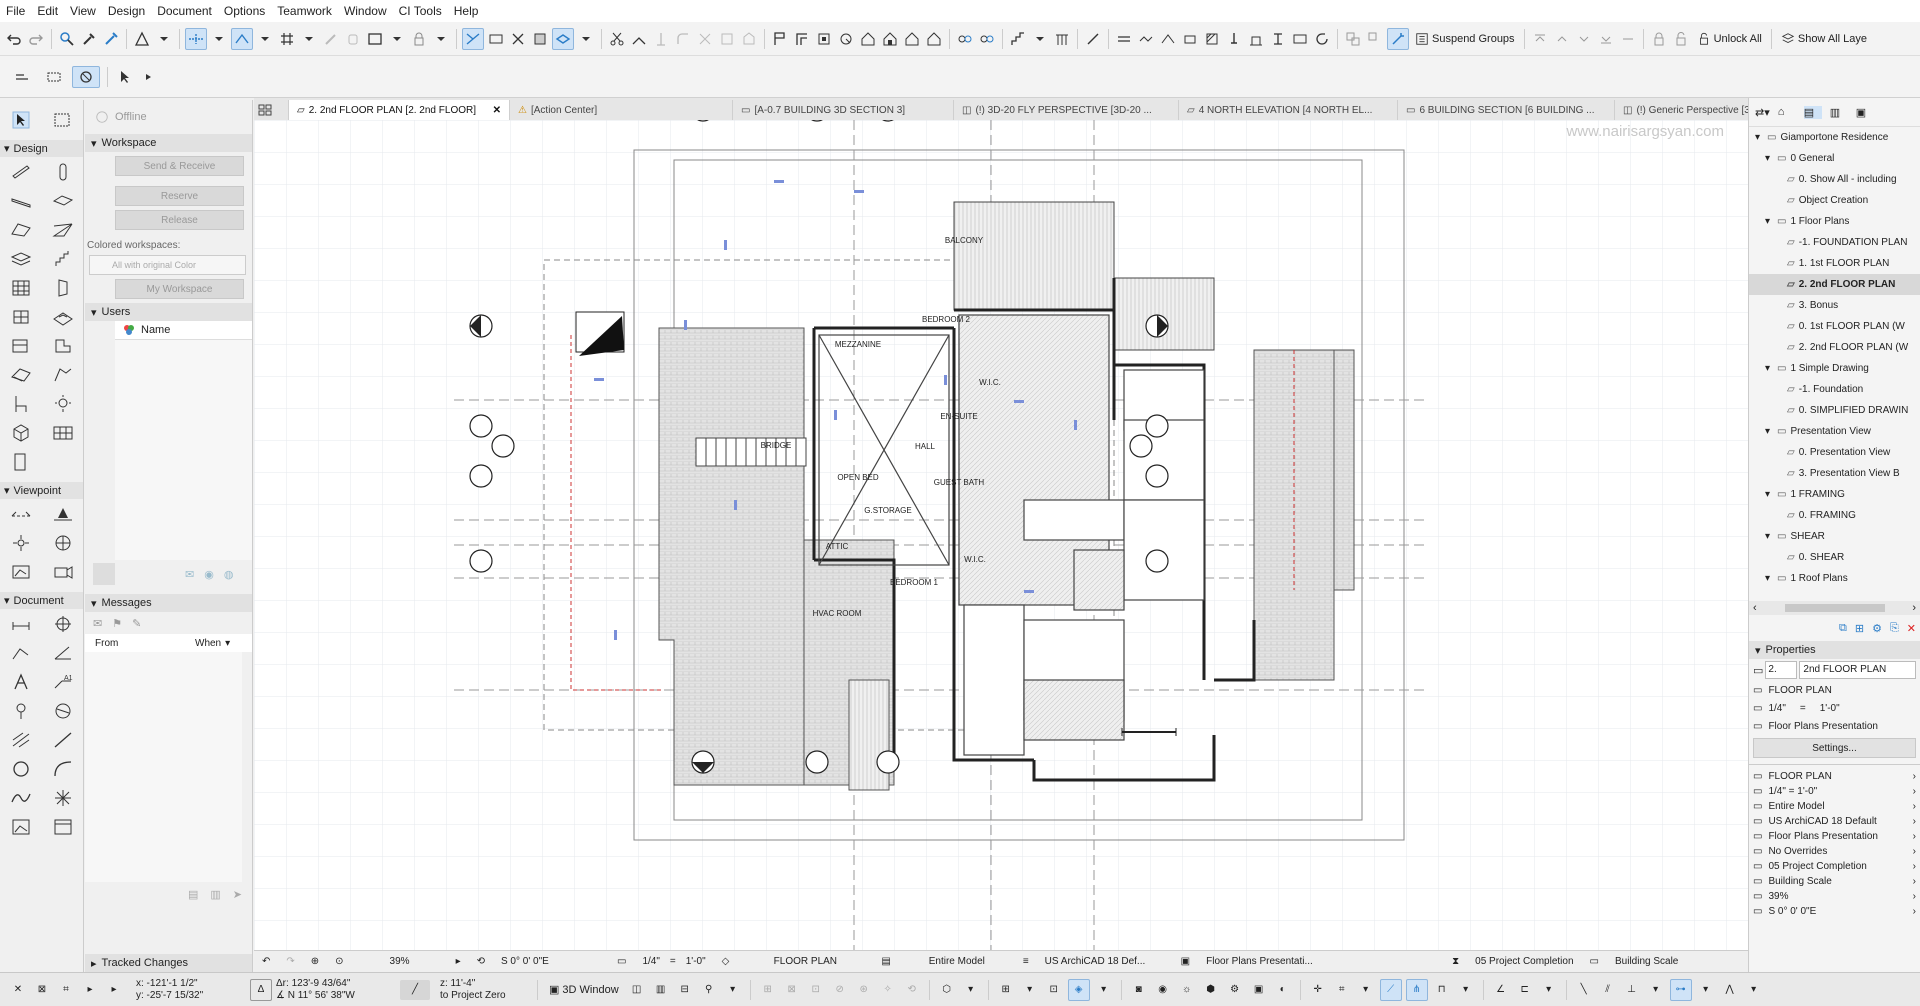 The width and height of the screenshot is (1920, 1006). What do you see at coordinates (617, 39) in the screenshot?
I see `scissors-icon` at bounding box center [617, 39].